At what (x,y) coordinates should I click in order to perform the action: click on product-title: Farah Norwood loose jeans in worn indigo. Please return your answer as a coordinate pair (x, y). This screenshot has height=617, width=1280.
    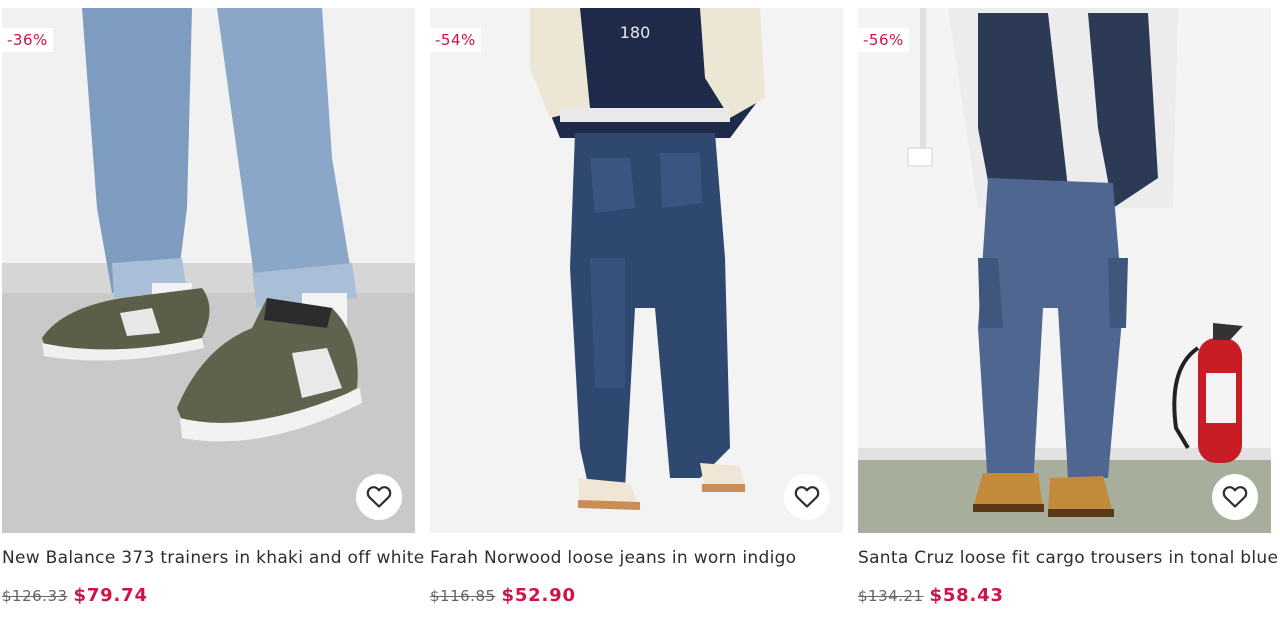
    Looking at the image, I should click on (636, 558).